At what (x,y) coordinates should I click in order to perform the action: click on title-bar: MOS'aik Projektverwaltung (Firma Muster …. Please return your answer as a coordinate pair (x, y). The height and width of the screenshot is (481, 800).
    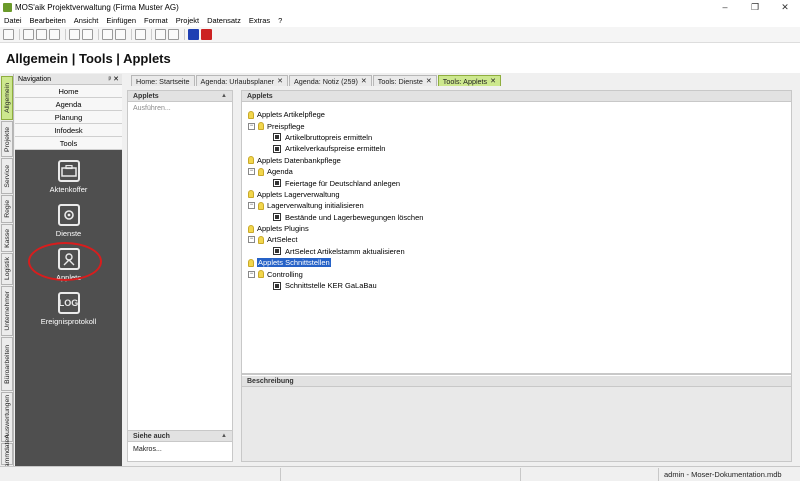
    Looking at the image, I should click on (400, 7).